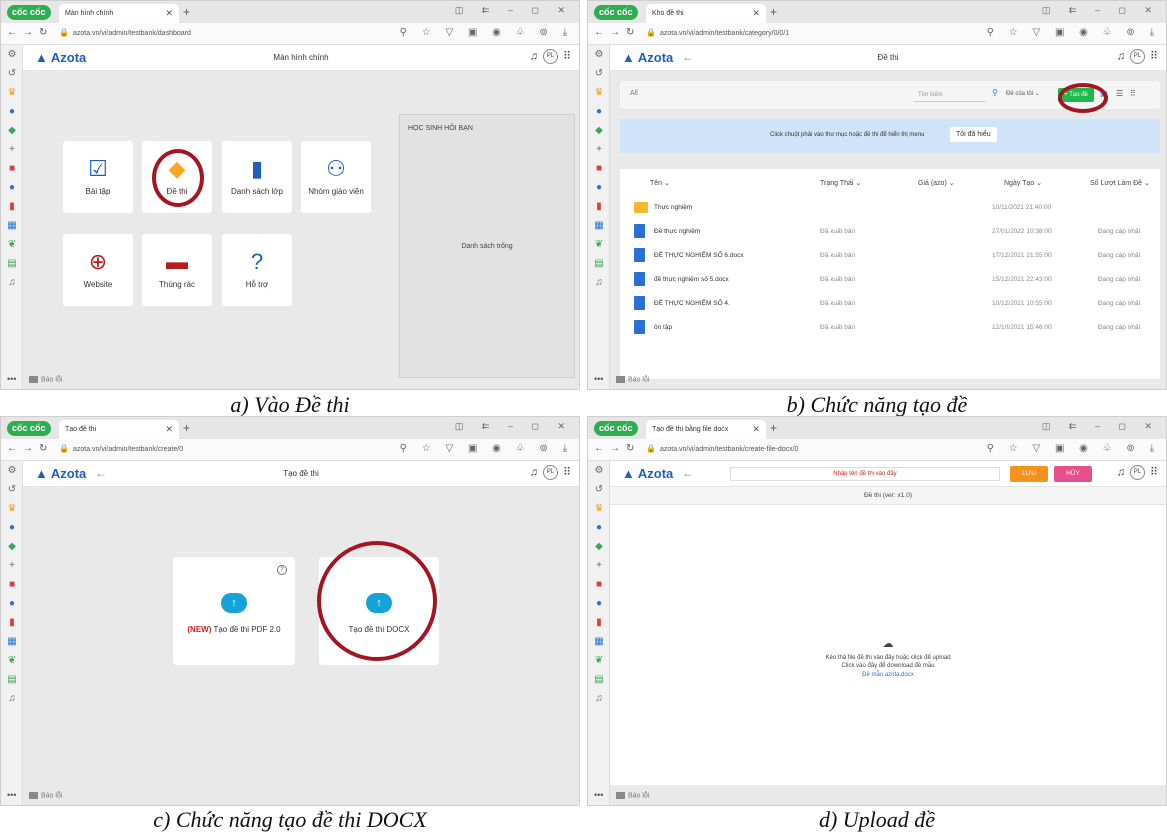 The height and width of the screenshot is (832, 1167). What do you see at coordinates (98, 177) in the screenshot?
I see `card-bai-tap: ☑ Bài tập` at bounding box center [98, 177].